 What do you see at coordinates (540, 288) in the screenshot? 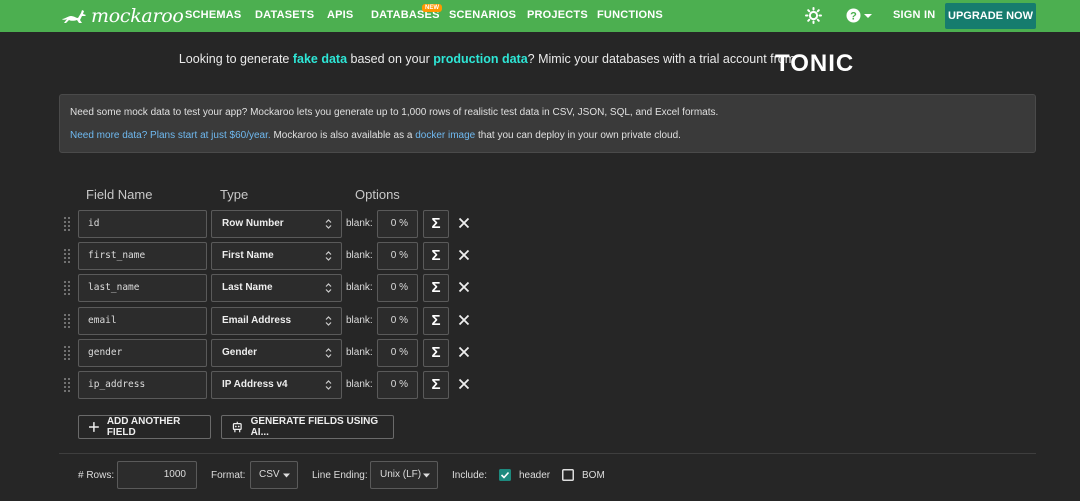
I see `field-row: last_name Last Name blank: 0 % Σ` at bounding box center [540, 288].